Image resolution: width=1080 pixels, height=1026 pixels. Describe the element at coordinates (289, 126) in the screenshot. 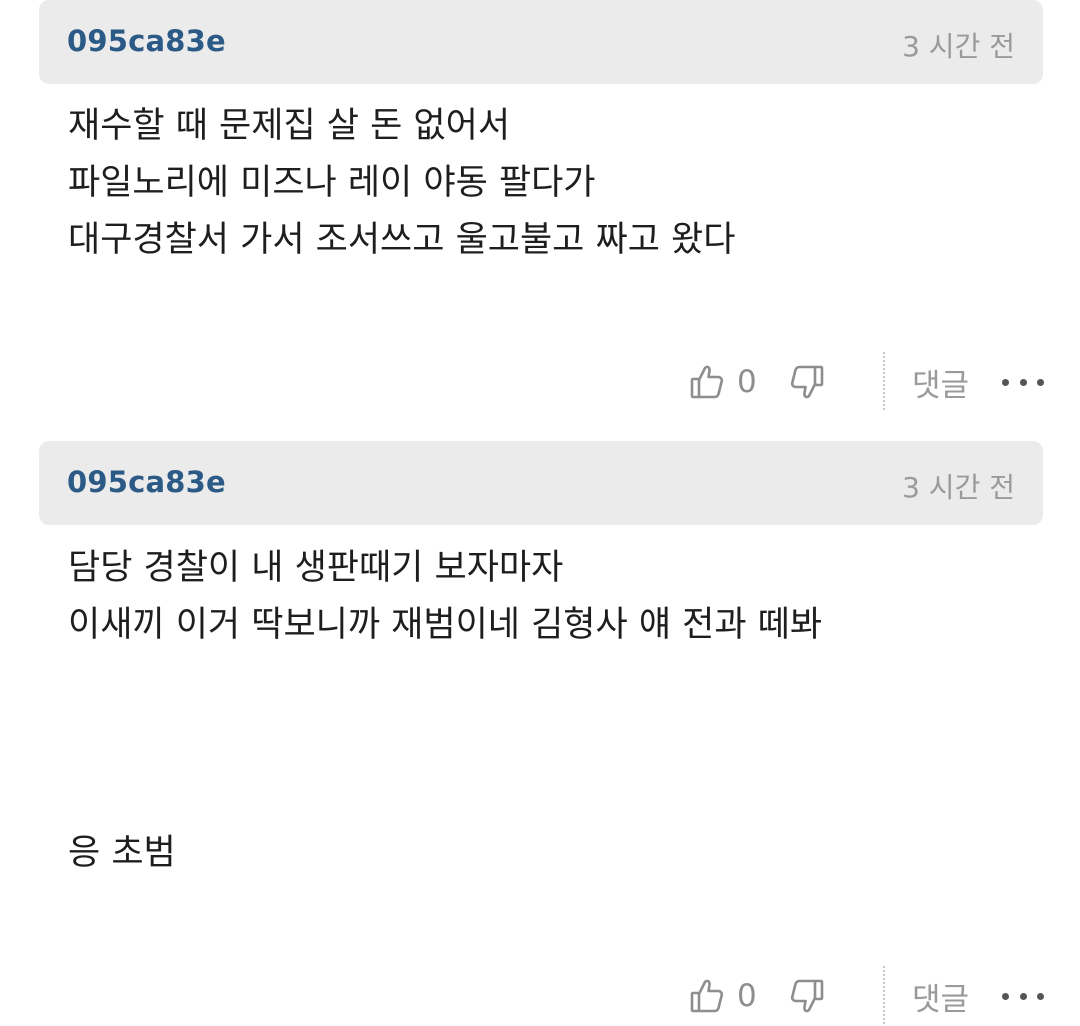

I see `comment-line: 재수할 때 문제집 살 돈 없어서` at that location.